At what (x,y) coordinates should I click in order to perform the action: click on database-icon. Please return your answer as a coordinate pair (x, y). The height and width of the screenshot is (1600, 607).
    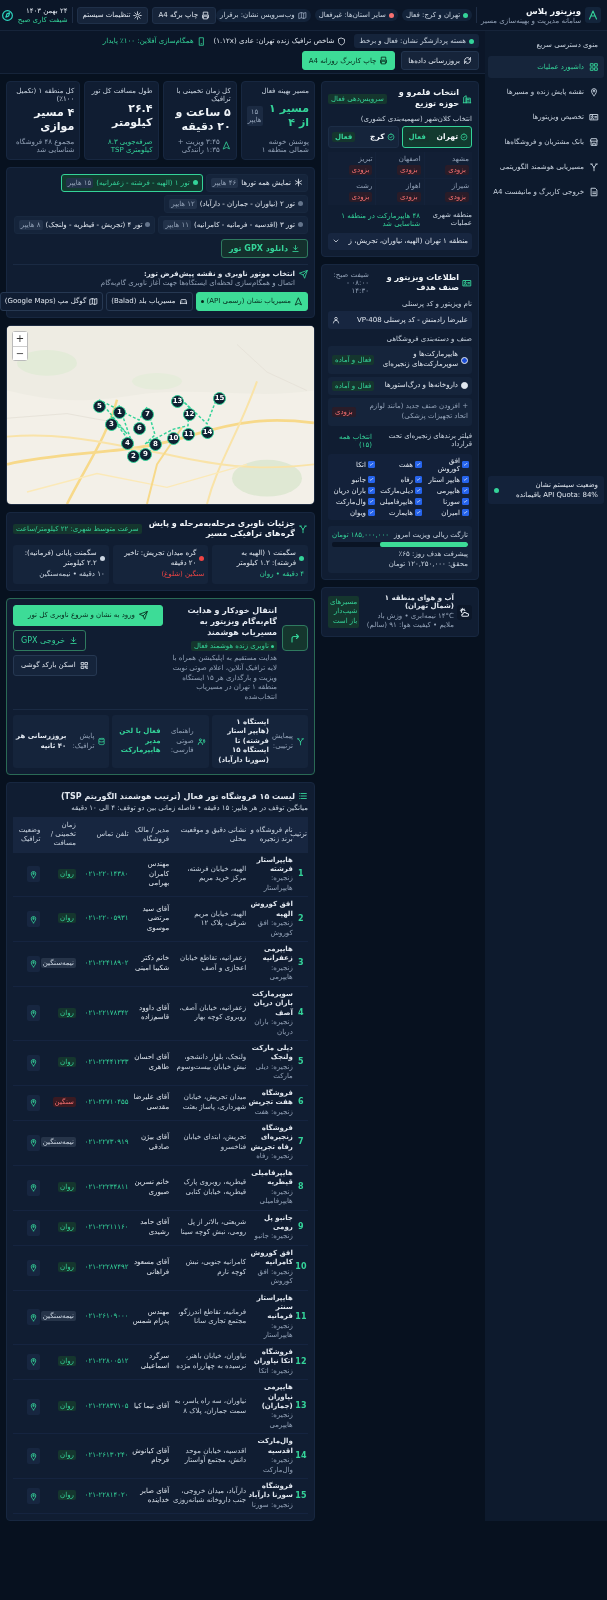
    Looking at the image, I should click on (102, 742).